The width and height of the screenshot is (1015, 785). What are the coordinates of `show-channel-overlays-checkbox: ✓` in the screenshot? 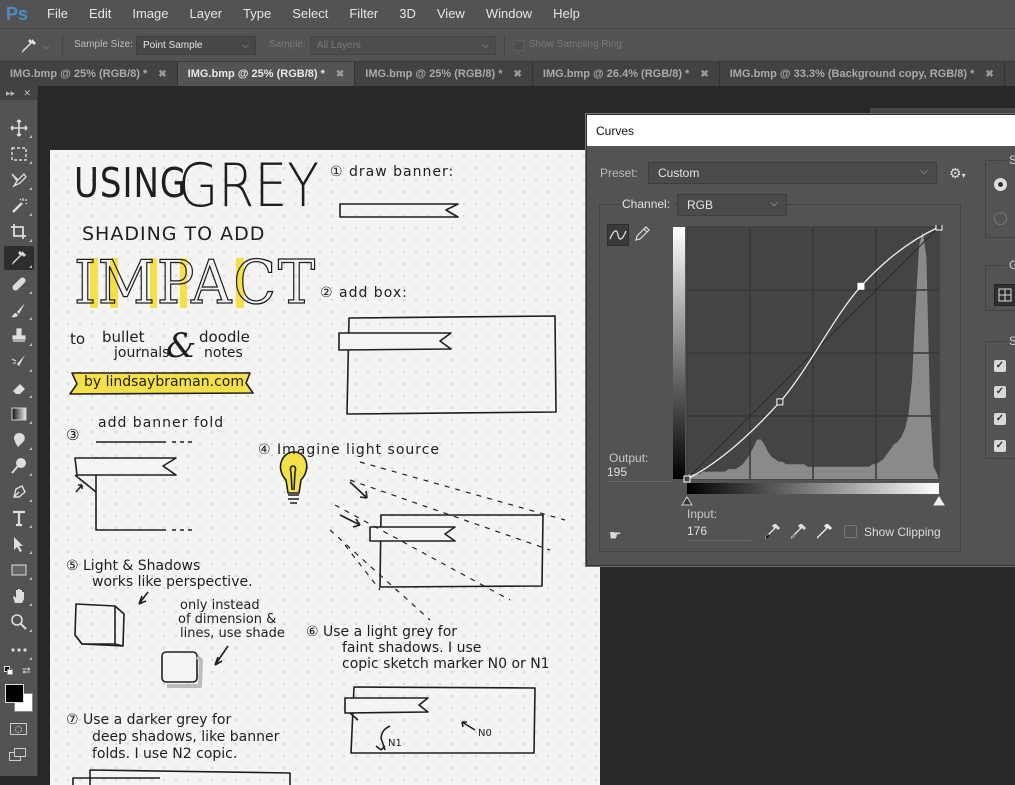 It's located at (1000, 366).